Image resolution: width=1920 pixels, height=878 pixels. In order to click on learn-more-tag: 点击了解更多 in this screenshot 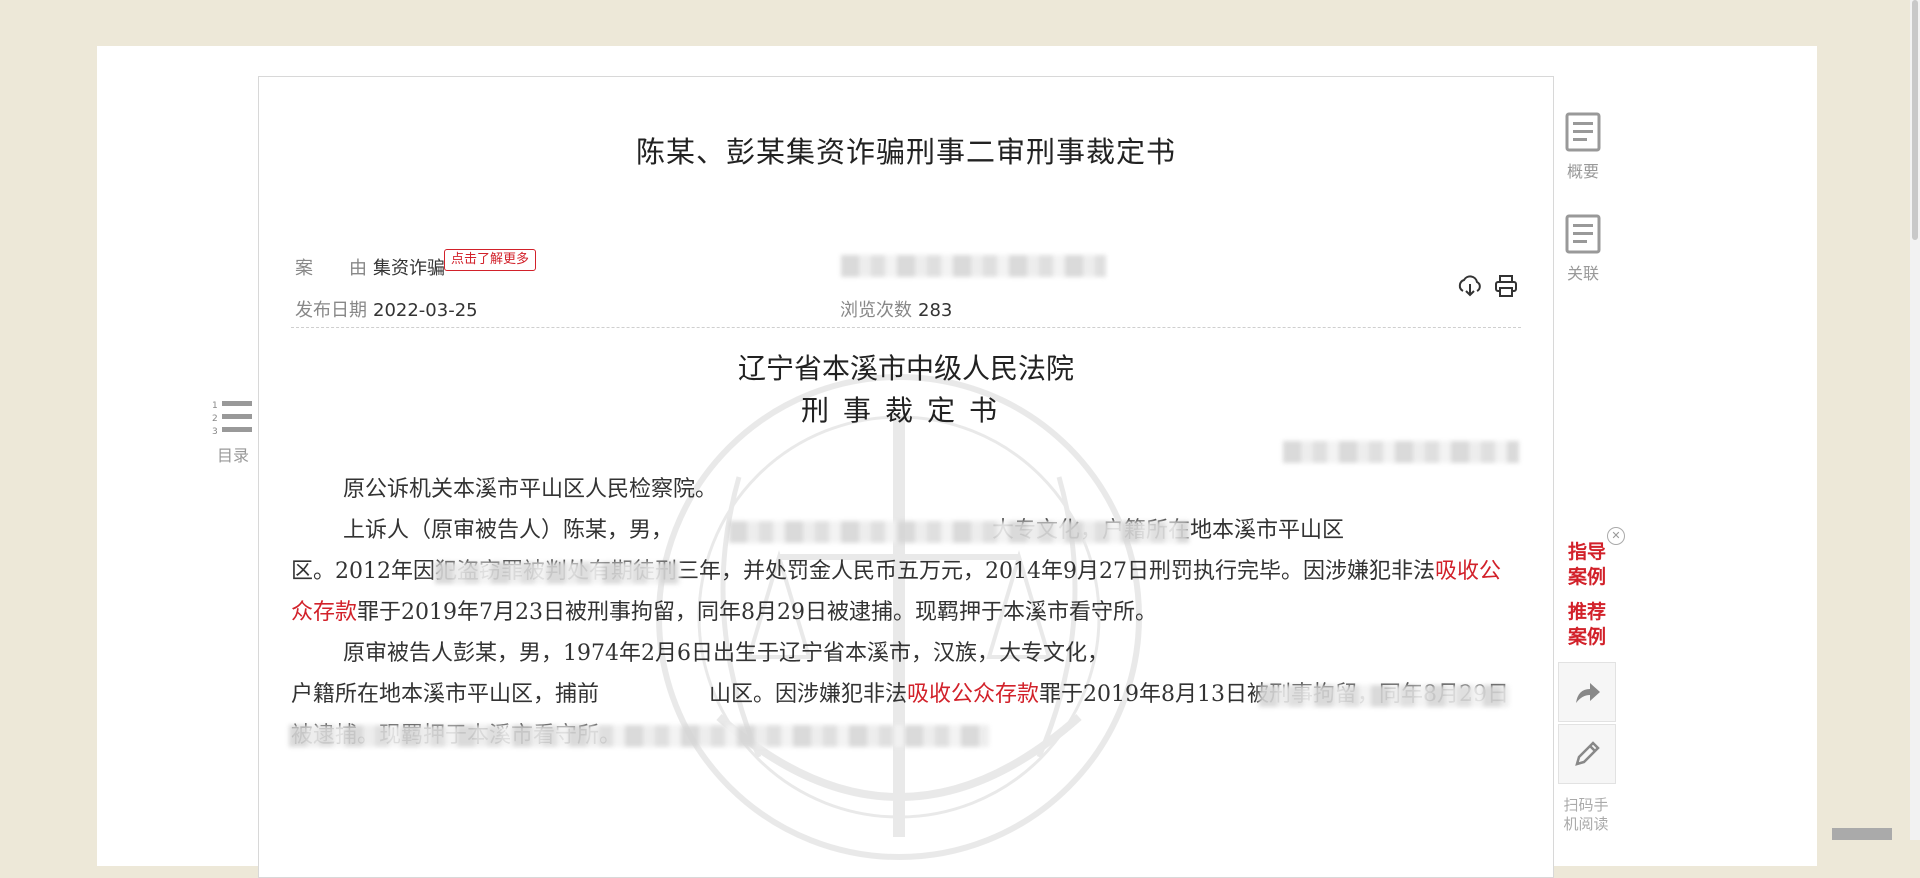, I will do `click(490, 260)`.